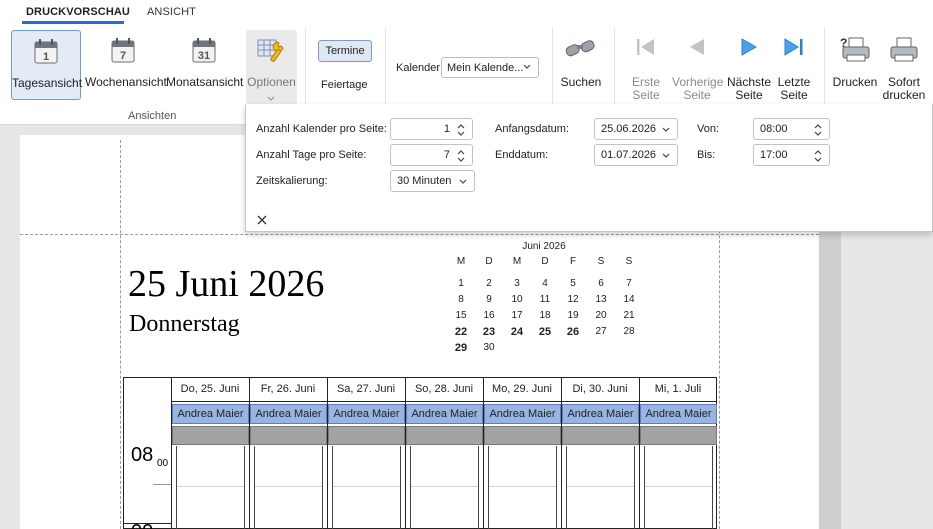 This screenshot has height=529, width=933. Describe the element at coordinates (629, 283) in the screenshot. I see `mini-calendar-day: 7` at that location.